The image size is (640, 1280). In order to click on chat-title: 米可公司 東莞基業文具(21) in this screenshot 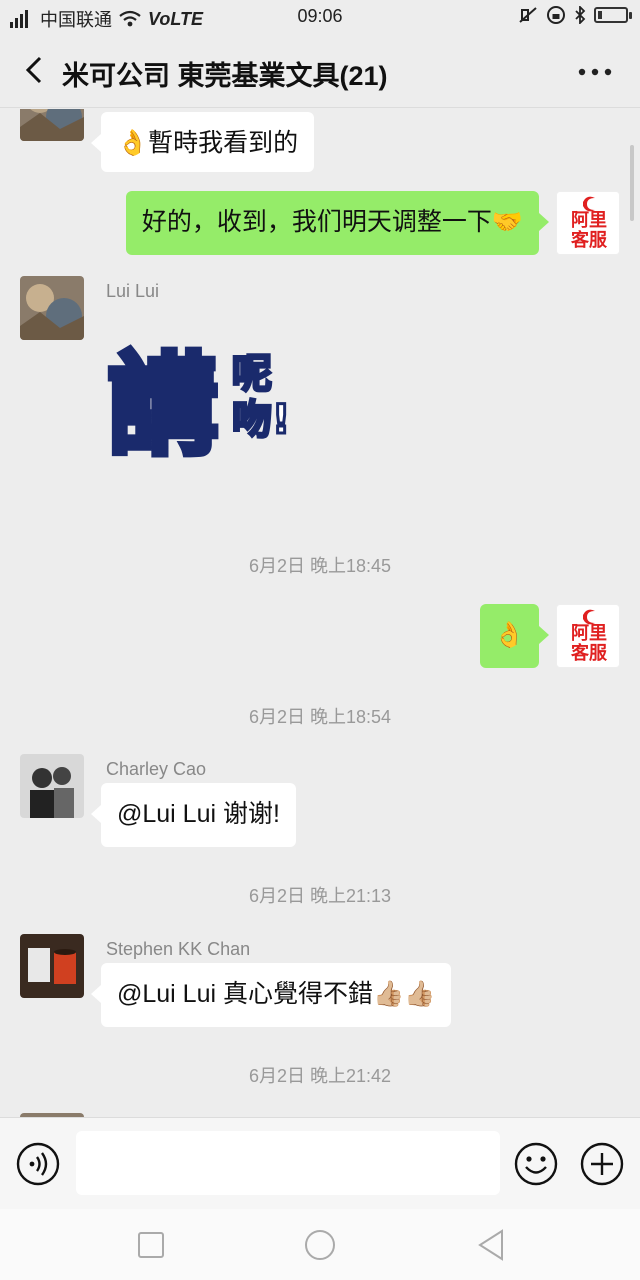, I will do `click(225, 76)`.